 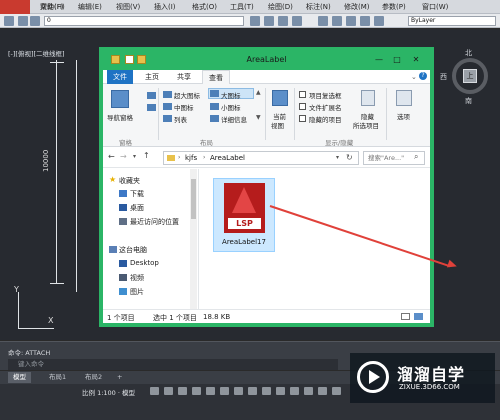 What do you see at coordinates (182, 391) in the screenshot?
I see `ortho-icon` at bounding box center [182, 391].